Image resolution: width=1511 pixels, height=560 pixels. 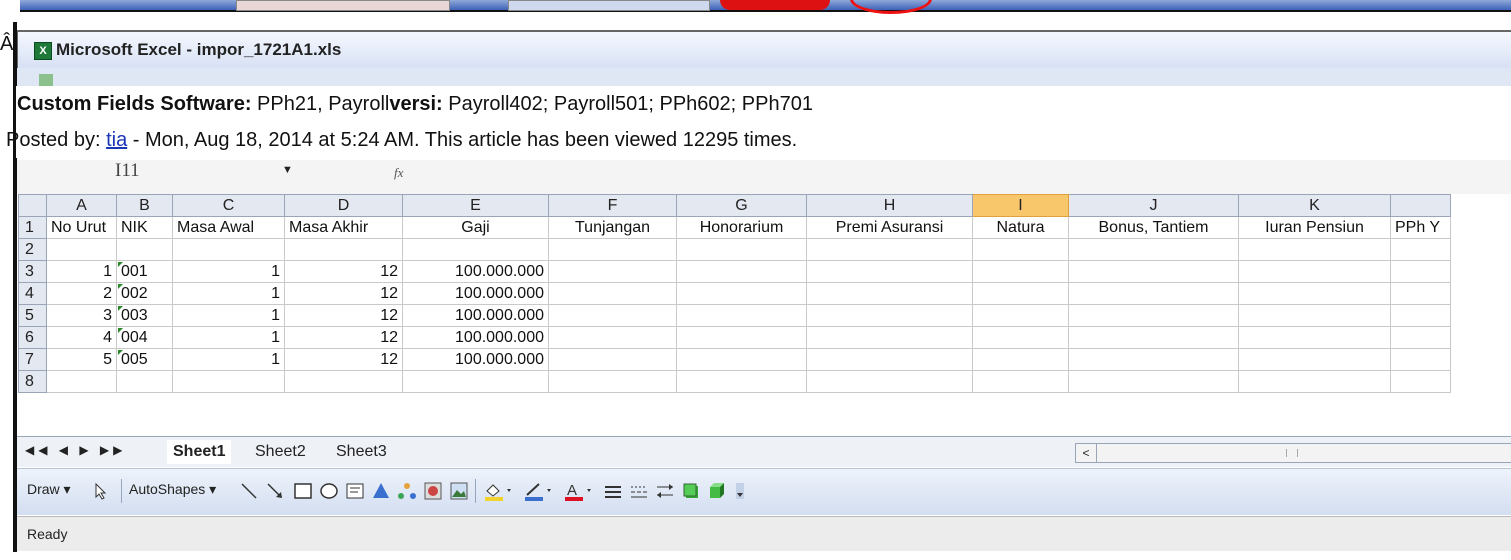 What do you see at coordinates (32, 359) in the screenshot?
I see `row-header: 7` at bounding box center [32, 359].